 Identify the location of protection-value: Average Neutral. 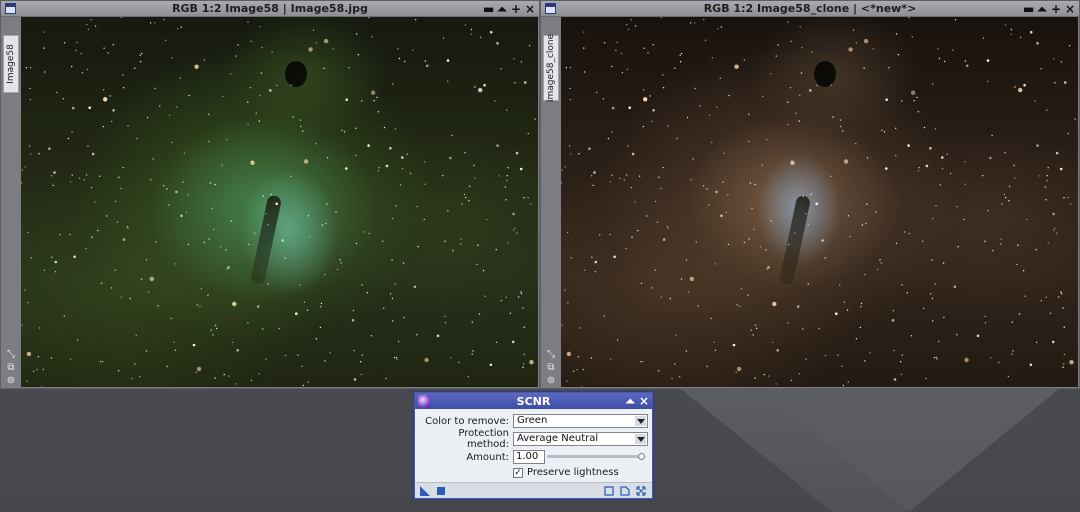
(558, 438).